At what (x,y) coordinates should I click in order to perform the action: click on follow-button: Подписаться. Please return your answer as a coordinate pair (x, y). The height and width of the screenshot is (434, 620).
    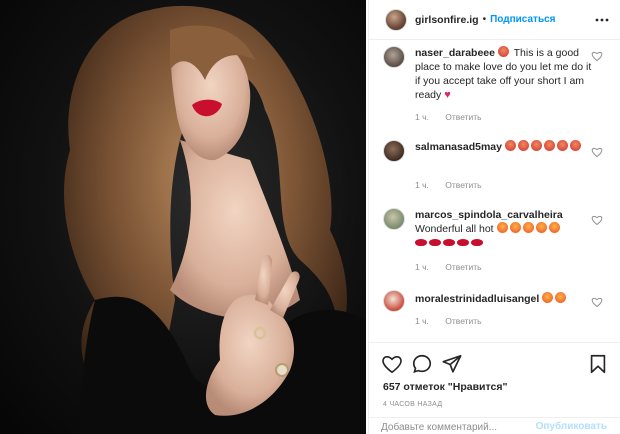
    Looking at the image, I should click on (522, 19).